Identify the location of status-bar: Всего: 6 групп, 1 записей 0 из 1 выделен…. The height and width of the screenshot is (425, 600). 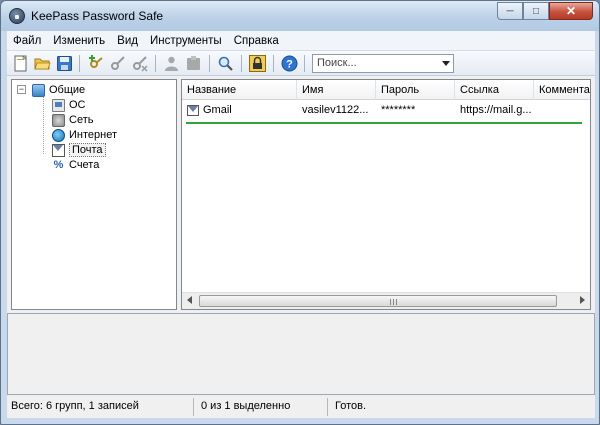
(301, 407).